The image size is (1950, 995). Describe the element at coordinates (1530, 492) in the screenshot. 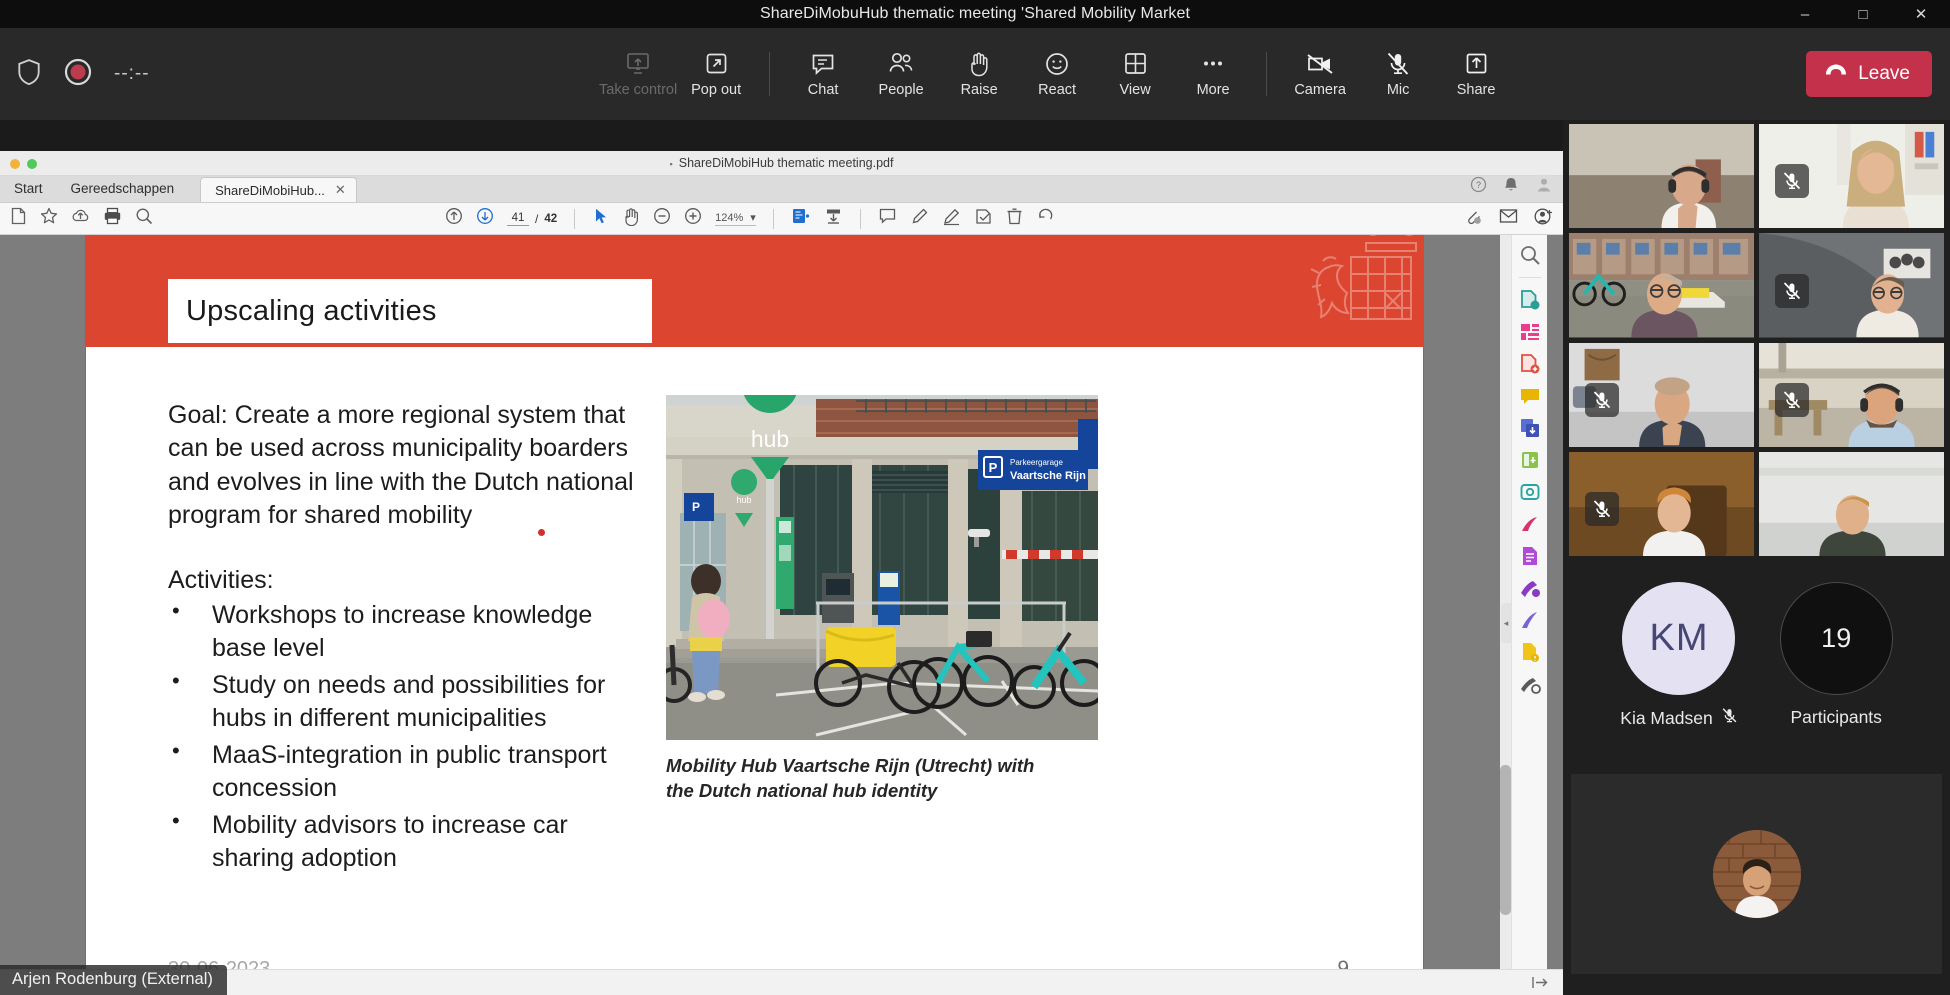

I see `protect-icon` at that location.